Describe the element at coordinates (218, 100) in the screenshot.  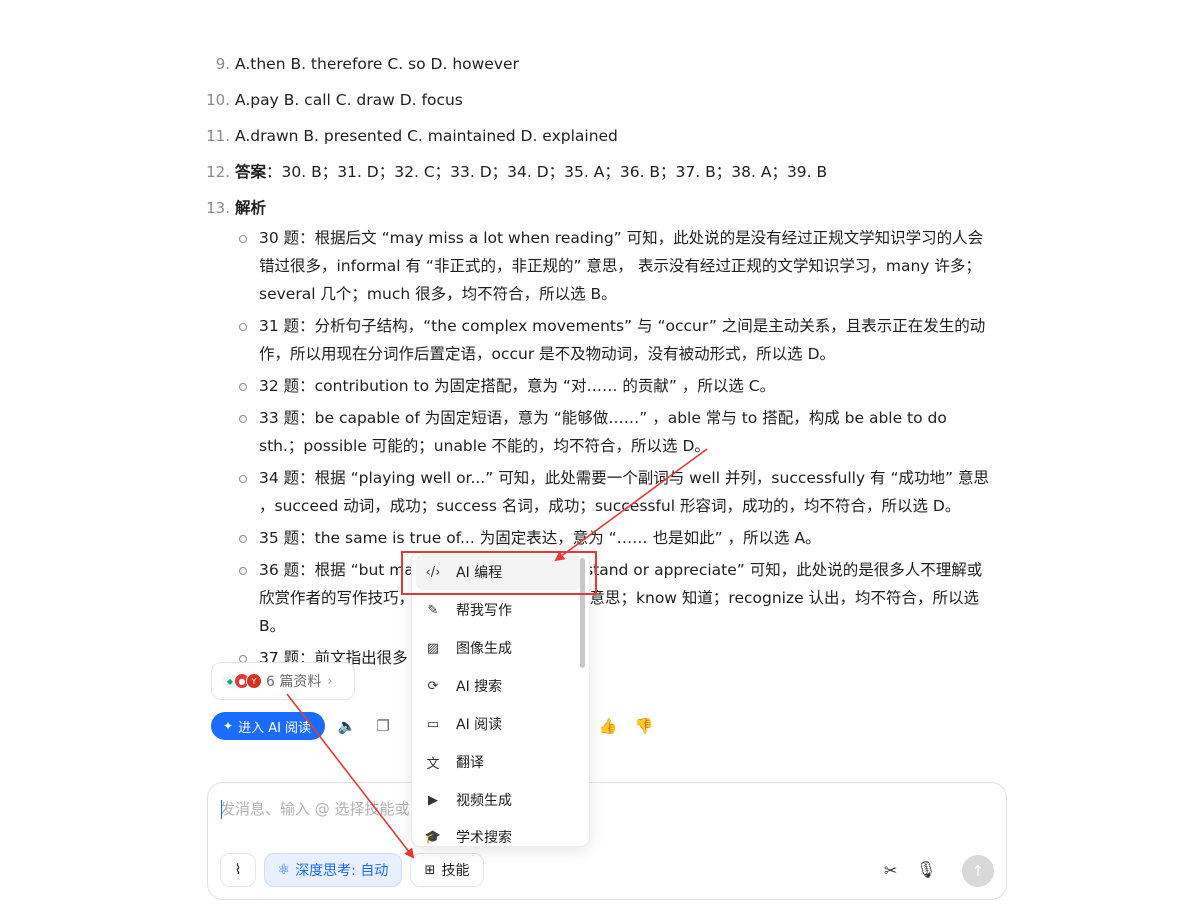
I see `list-number: 10.` at that location.